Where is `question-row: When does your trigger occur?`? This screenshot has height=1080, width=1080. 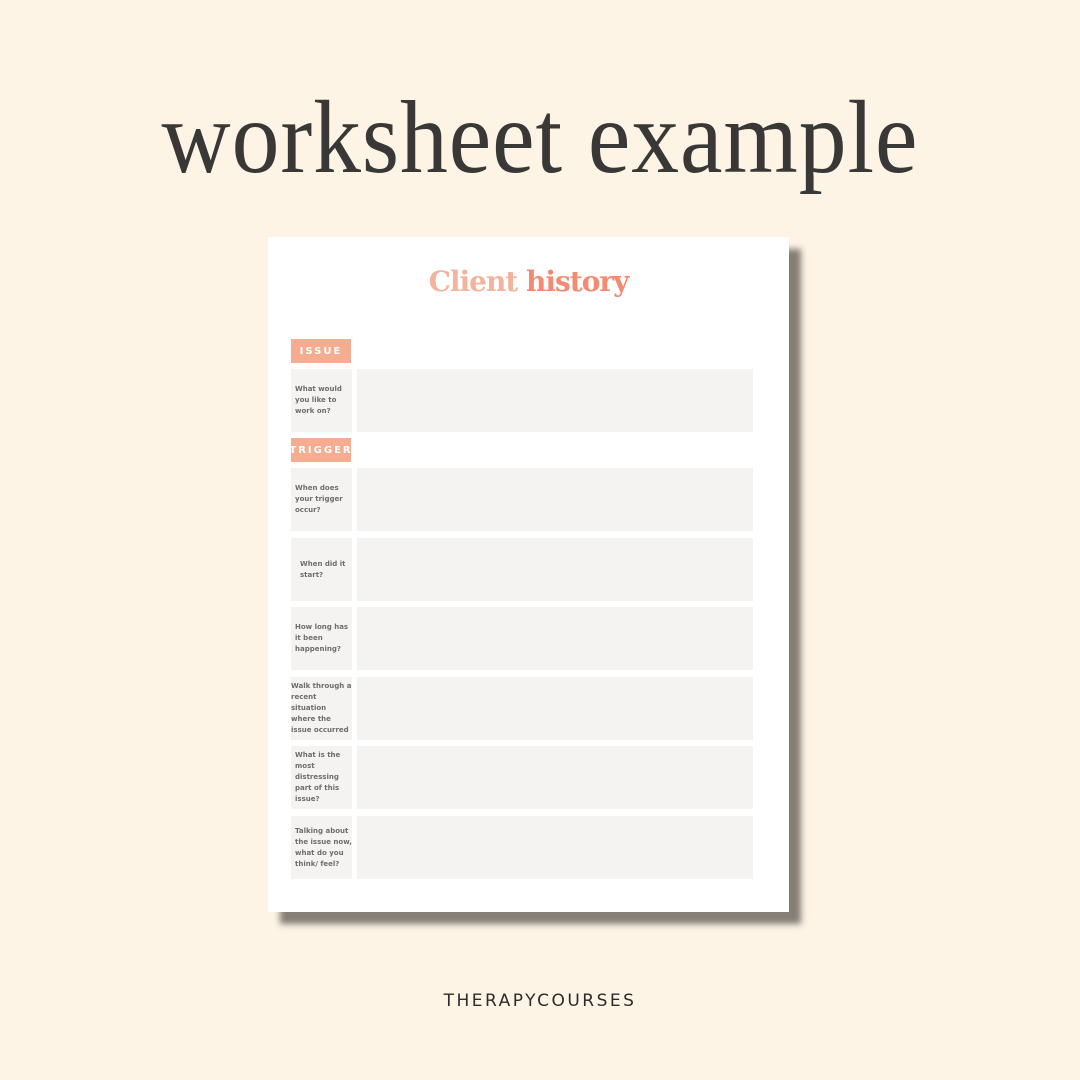 question-row: When does your trigger occur? is located at coordinates (522, 499).